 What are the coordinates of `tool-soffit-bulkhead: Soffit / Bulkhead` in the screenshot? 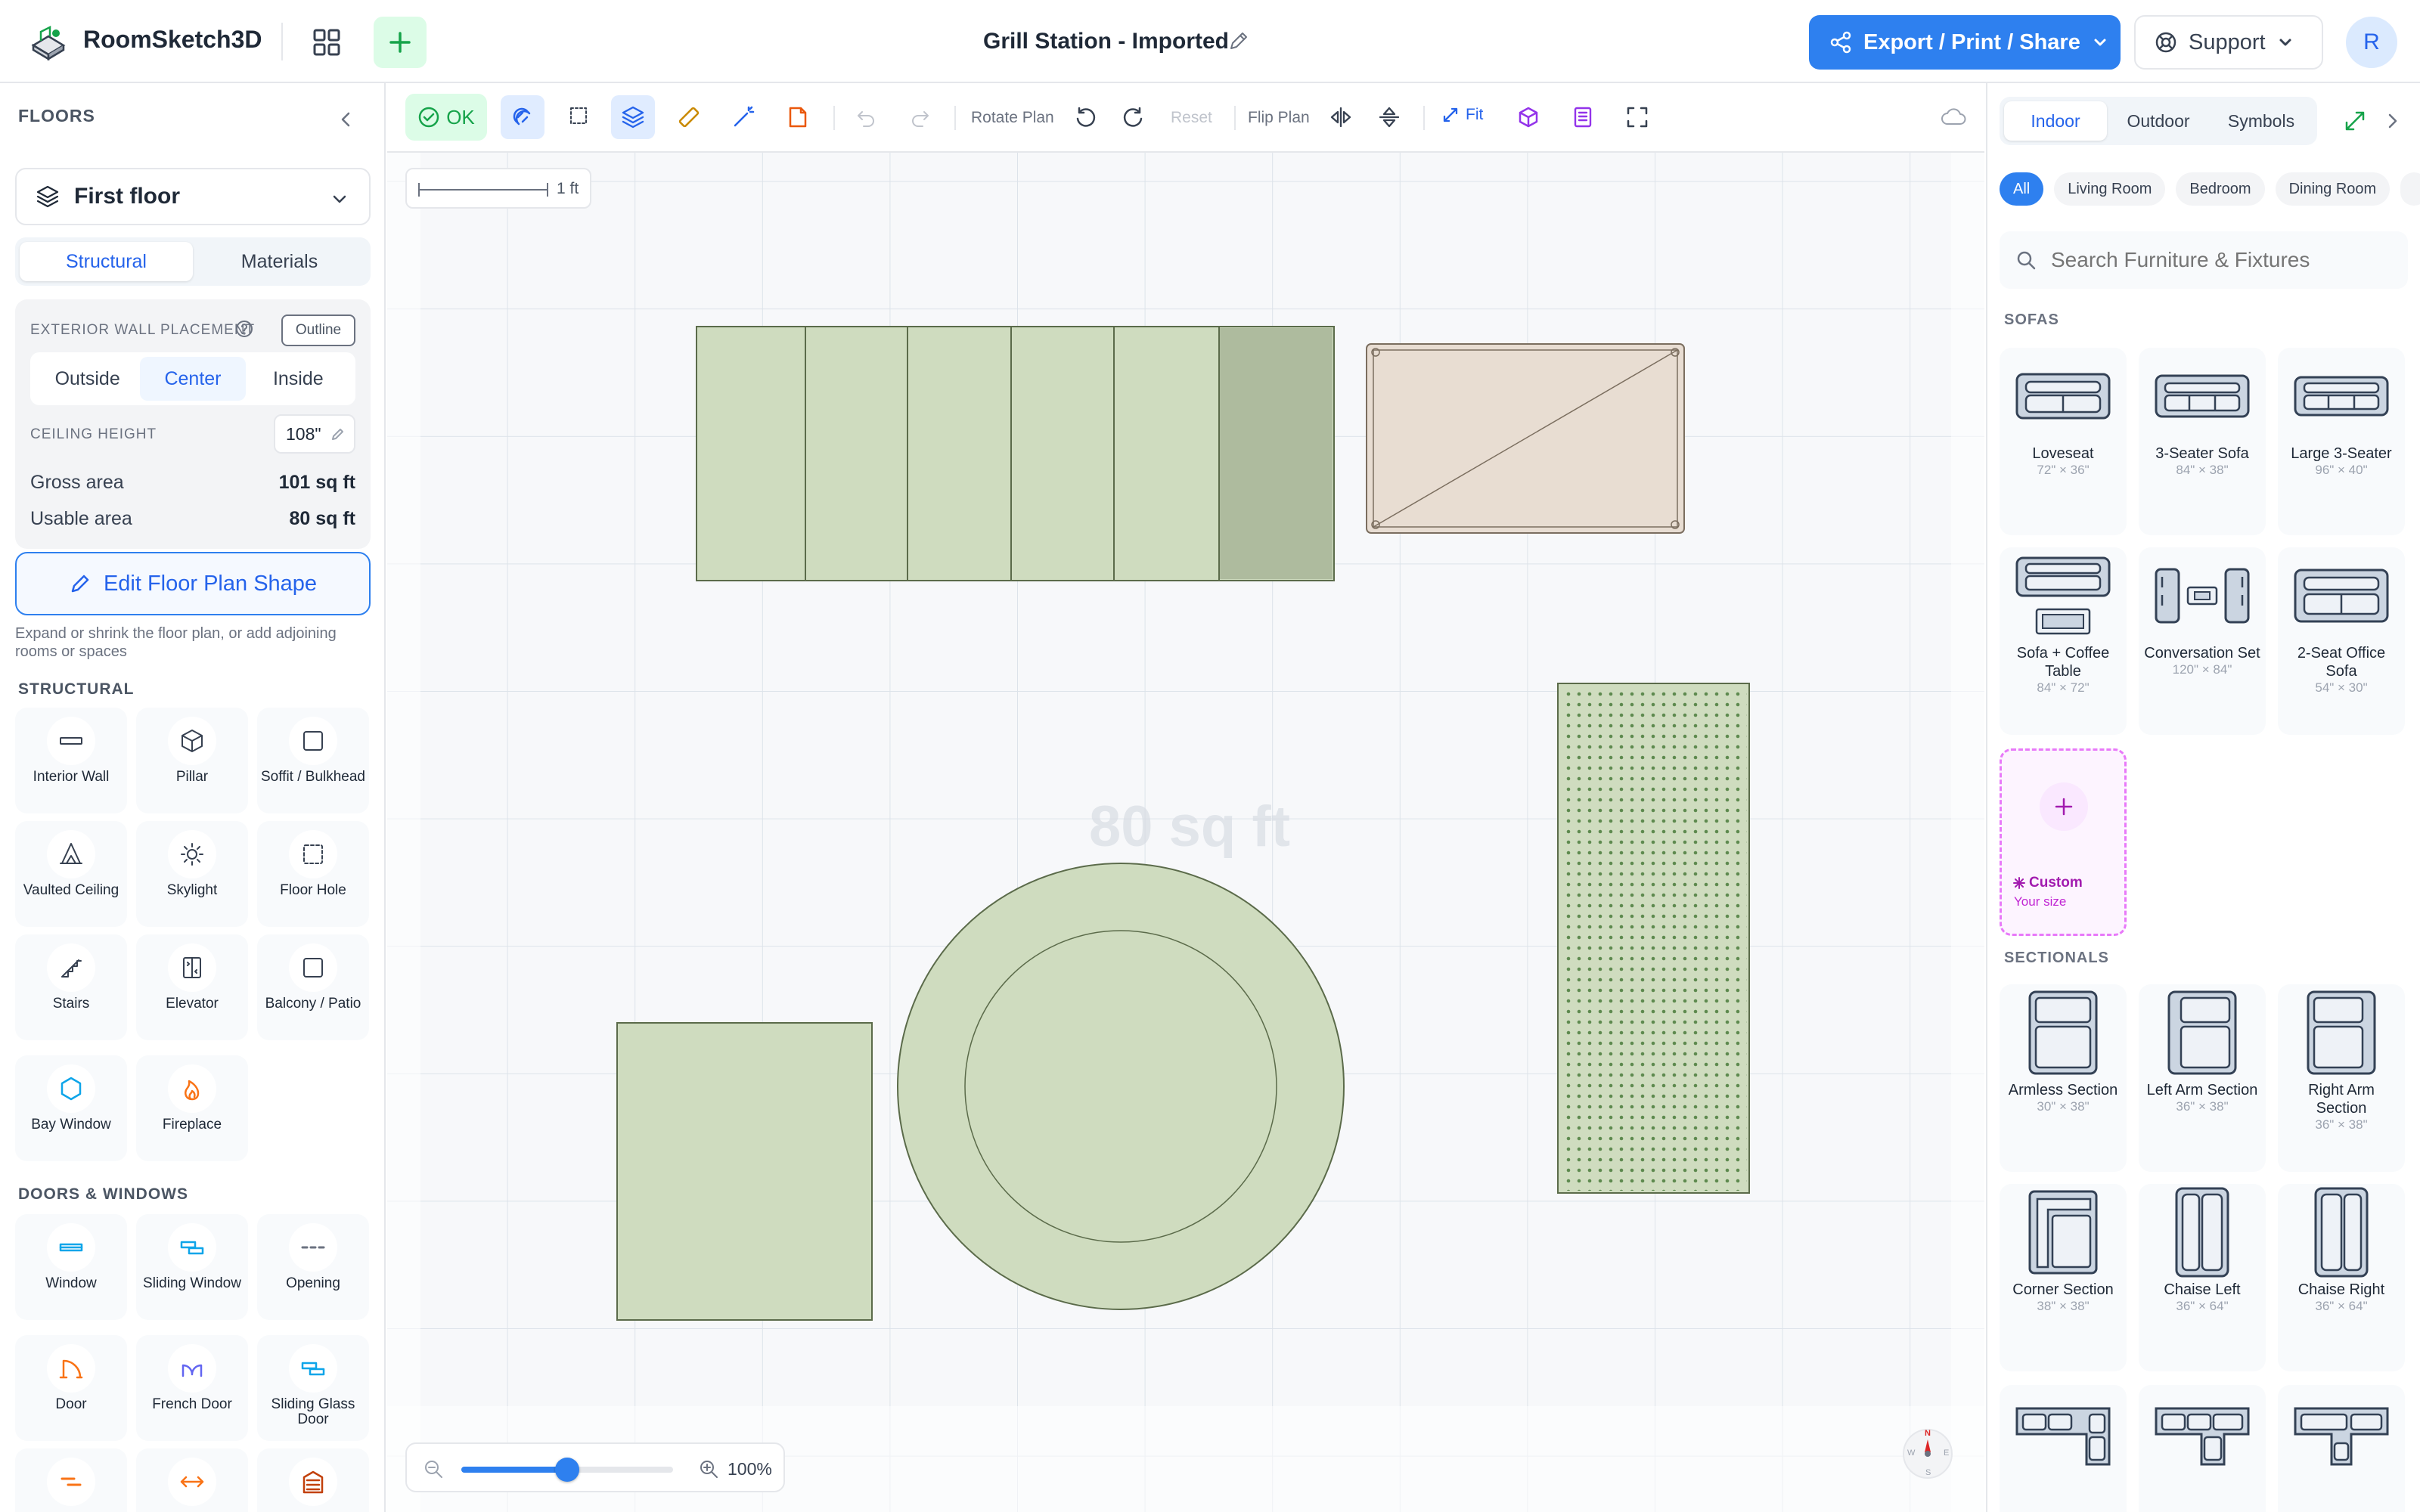 It's located at (313, 760).